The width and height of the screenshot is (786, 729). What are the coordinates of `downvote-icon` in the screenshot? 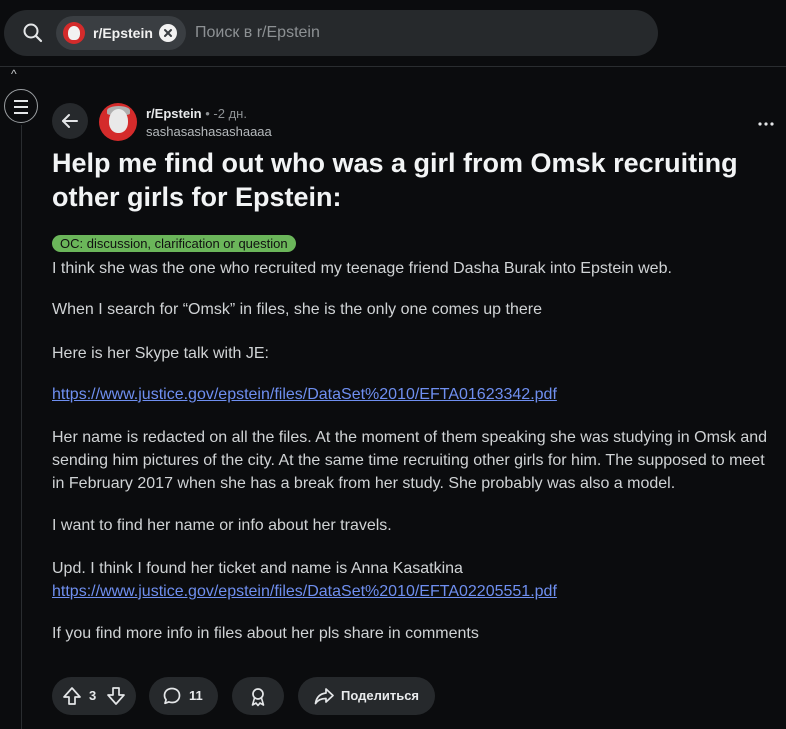 It's located at (116, 697).